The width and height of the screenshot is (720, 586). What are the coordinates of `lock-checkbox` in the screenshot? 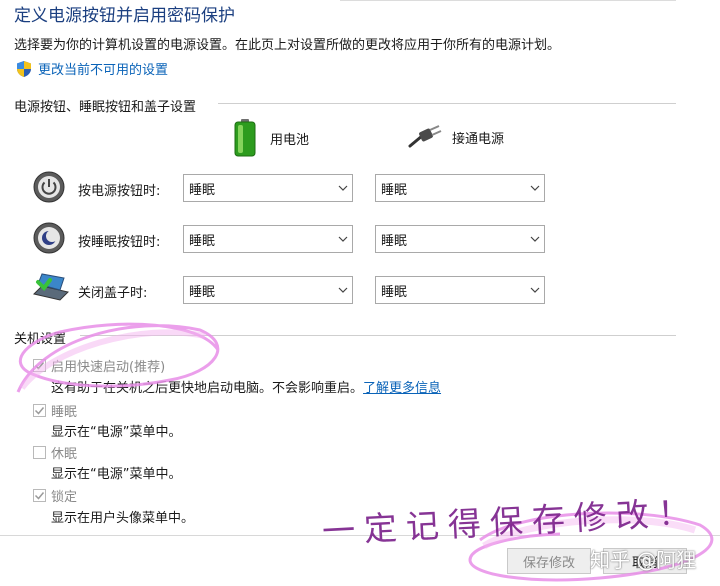 It's located at (39, 495).